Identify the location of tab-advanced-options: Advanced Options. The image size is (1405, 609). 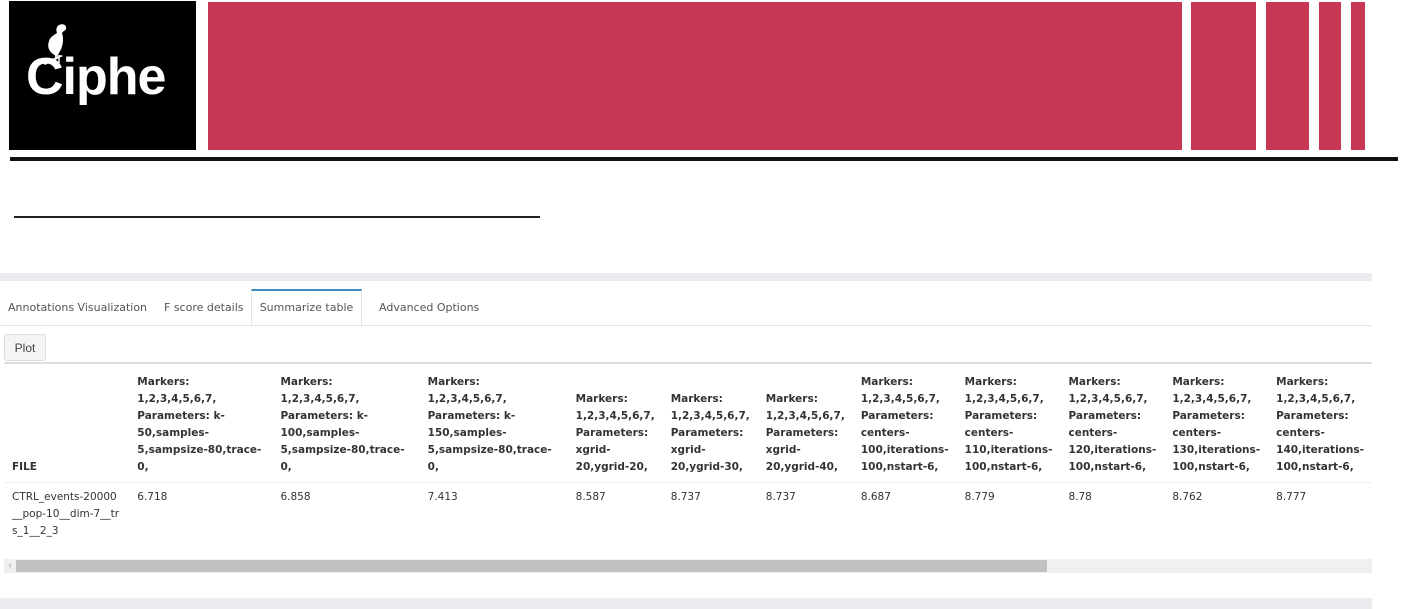
(429, 307).